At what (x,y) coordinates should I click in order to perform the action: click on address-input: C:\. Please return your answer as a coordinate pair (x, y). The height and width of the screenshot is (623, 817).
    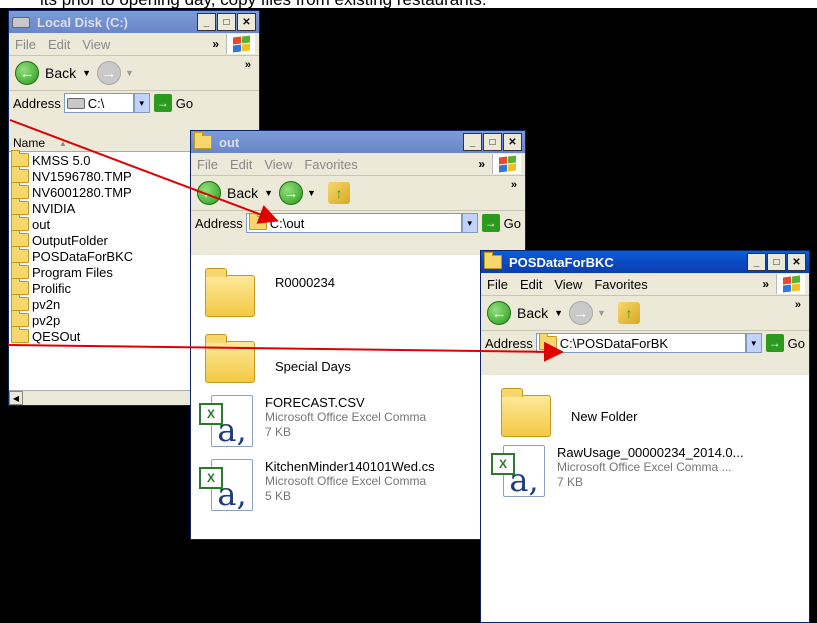
    Looking at the image, I should click on (98, 103).